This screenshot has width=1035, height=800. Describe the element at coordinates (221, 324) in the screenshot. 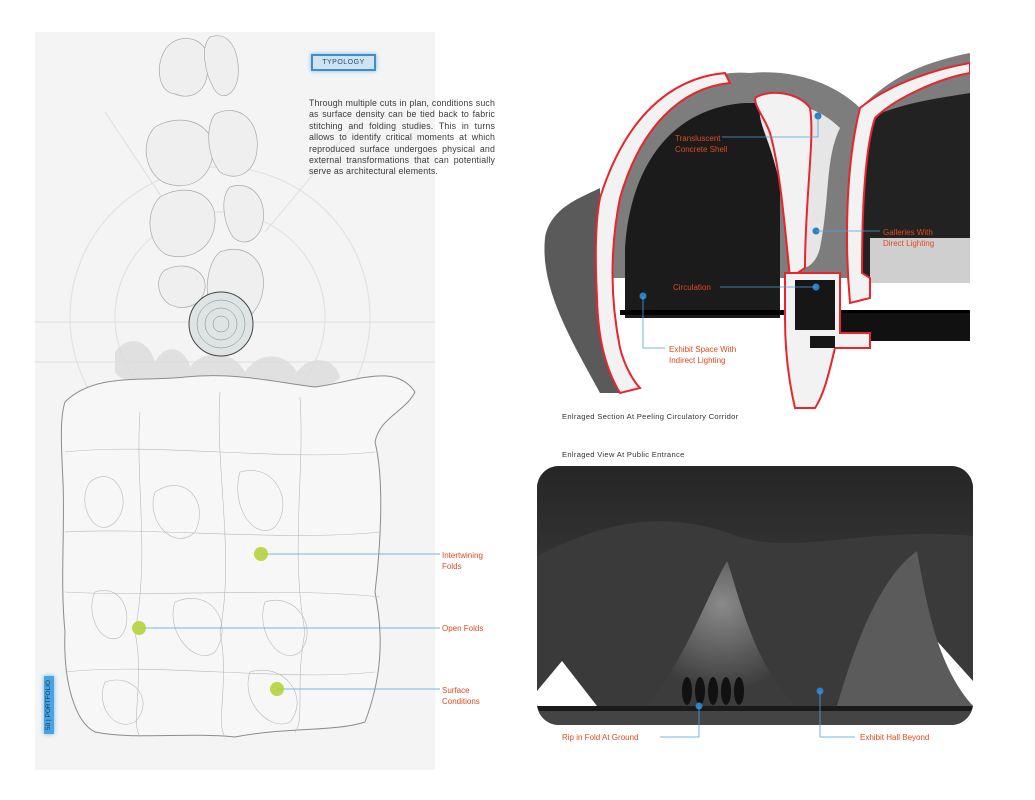

I see `sphere-icon` at that location.